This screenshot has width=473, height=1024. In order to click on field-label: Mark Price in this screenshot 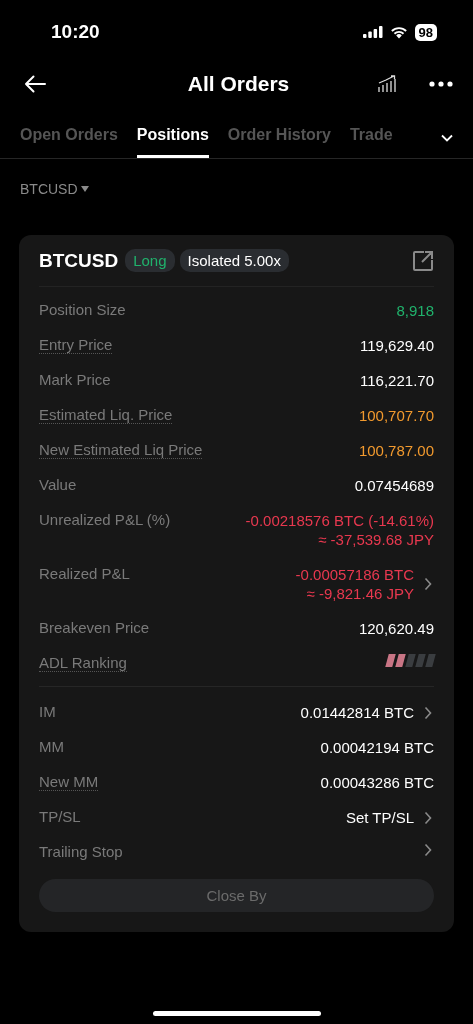, I will do `click(75, 379)`.